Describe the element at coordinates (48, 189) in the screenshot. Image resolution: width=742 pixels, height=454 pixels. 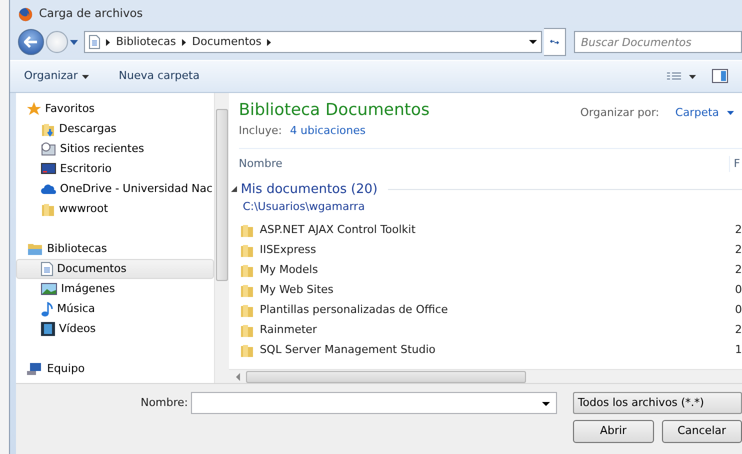
I see `cloud-icon` at that location.